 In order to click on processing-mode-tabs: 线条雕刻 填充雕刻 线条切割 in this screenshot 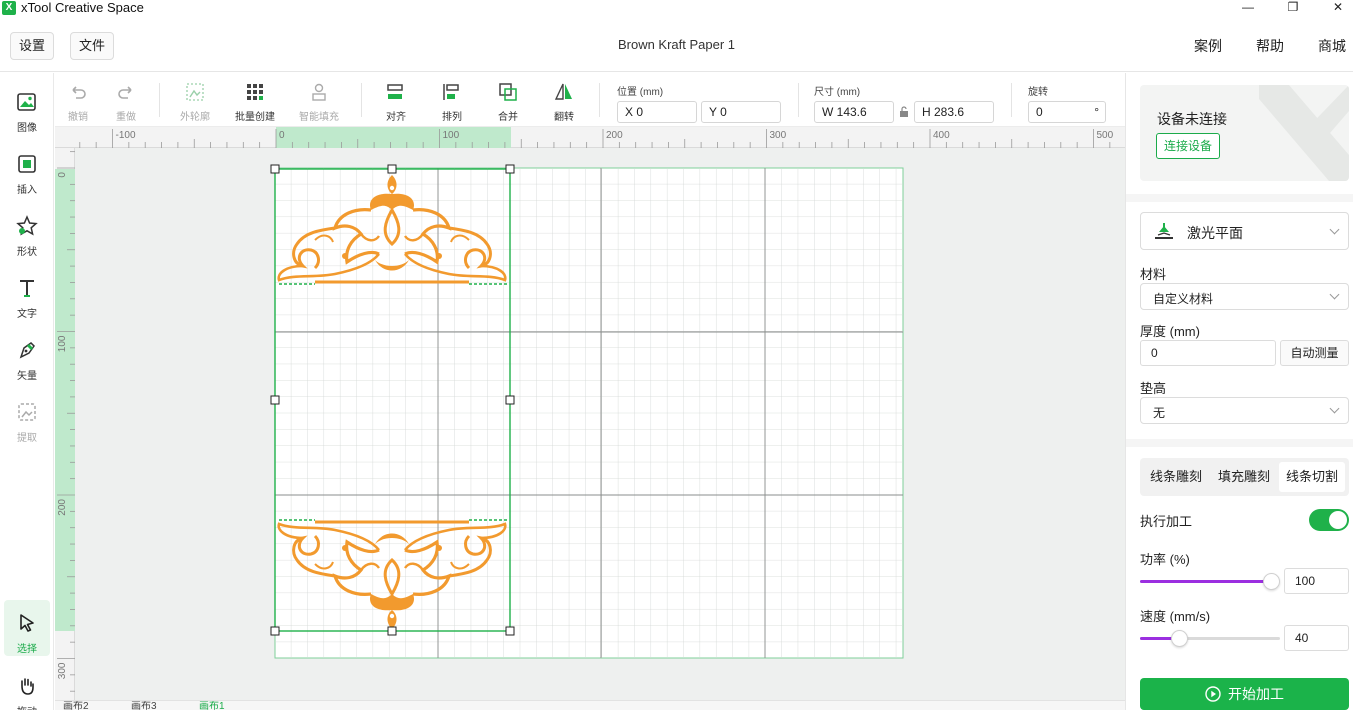, I will do `click(1244, 477)`.